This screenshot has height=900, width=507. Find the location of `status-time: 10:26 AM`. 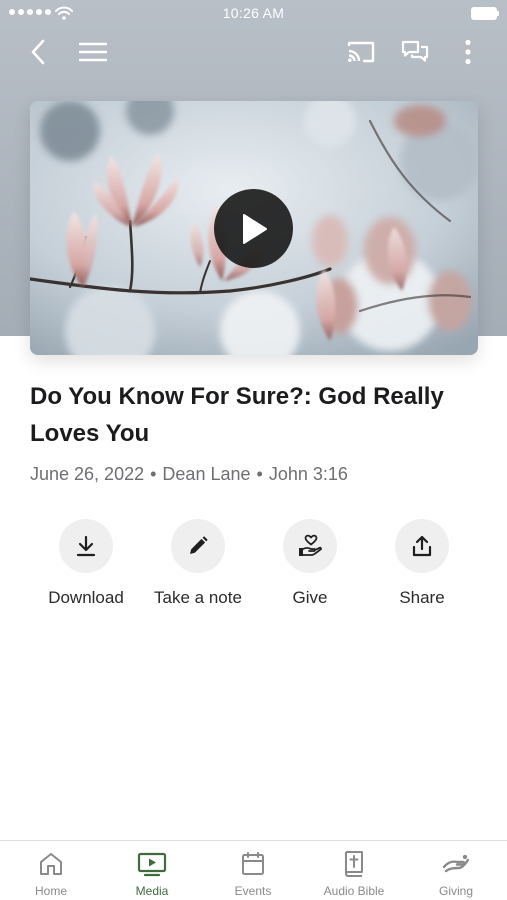

status-time: 10:26 AM is located at coordinates (253, 13).